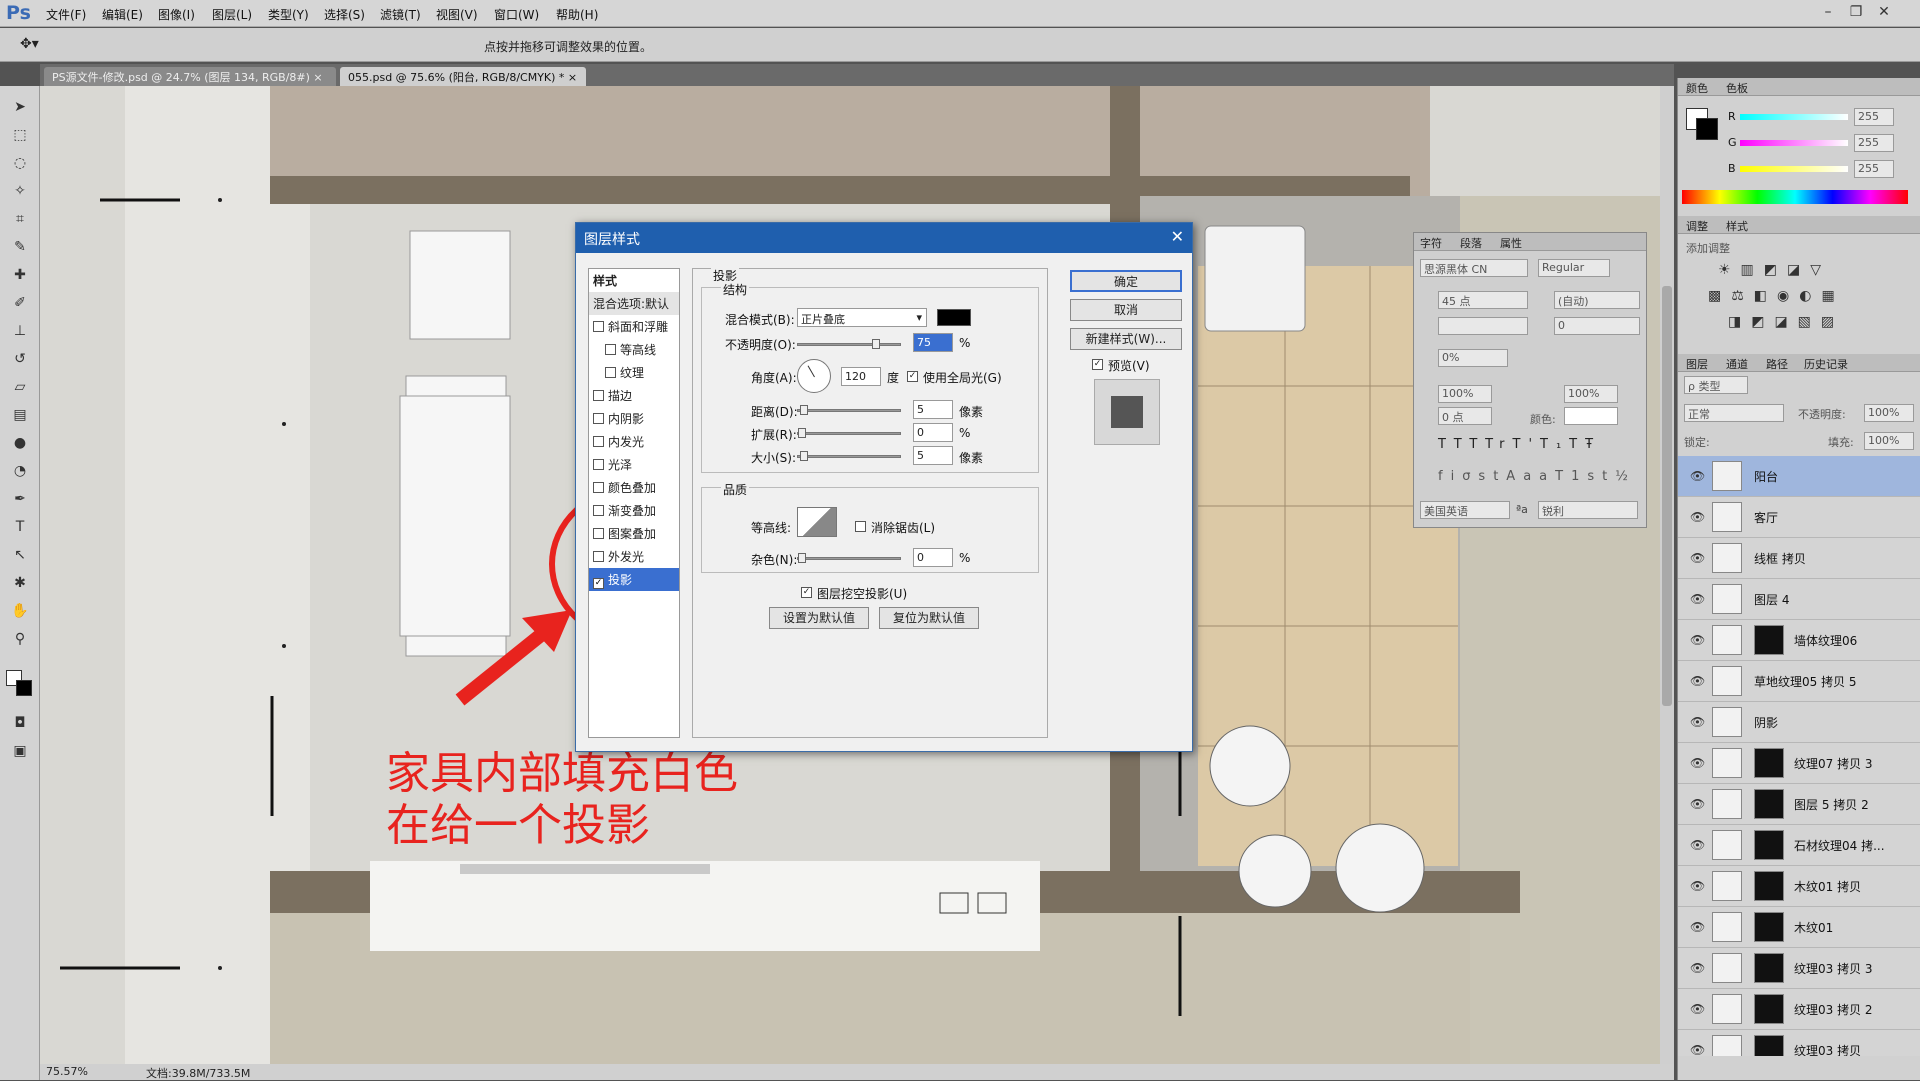  What do you see at coordinates (29, 44) in the screenshot?
I see `move-tool-icon: ✥▾` at bounding box center [29, 44].